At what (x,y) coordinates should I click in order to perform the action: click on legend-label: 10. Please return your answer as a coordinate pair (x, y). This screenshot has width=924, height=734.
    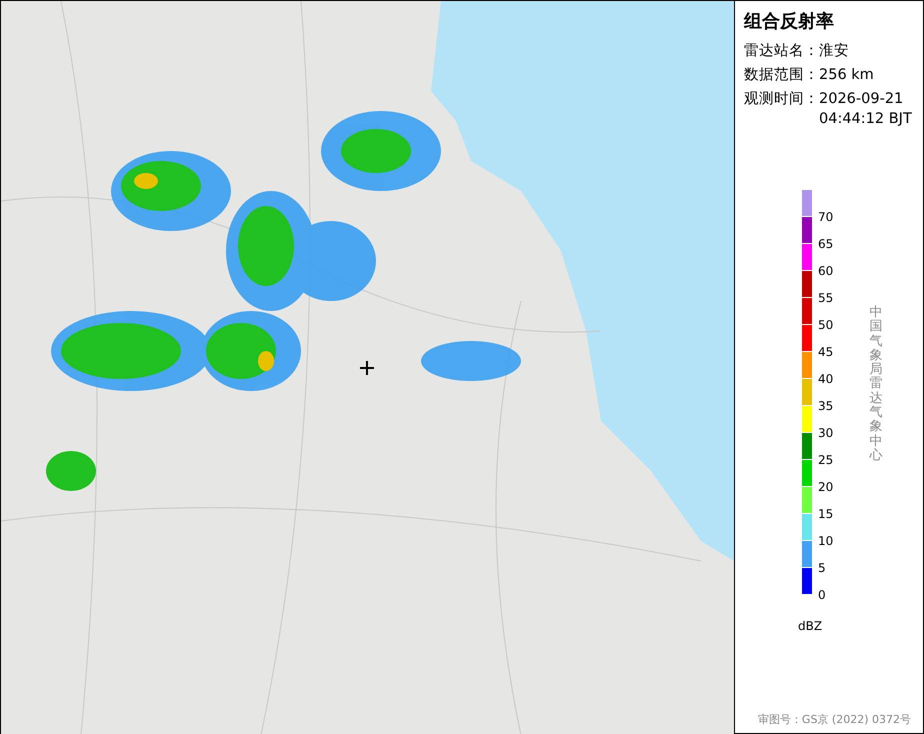
    Looking at the image, I should click on (826, 541).